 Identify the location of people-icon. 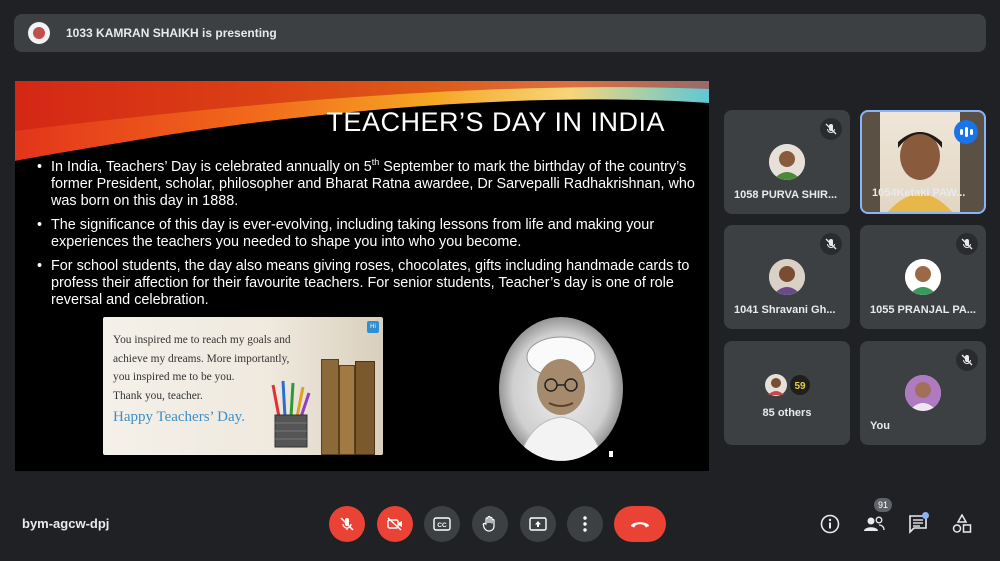
(874, 523).